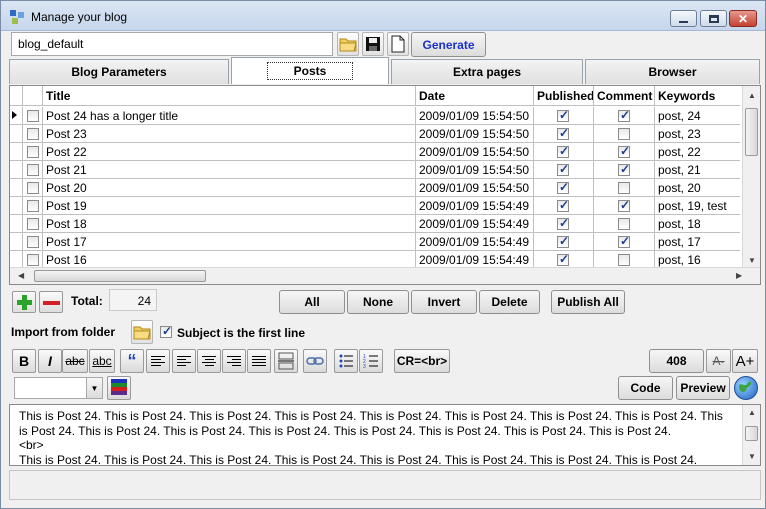  I want to click on scroll-up-icon: ▲, so click(752, 95).